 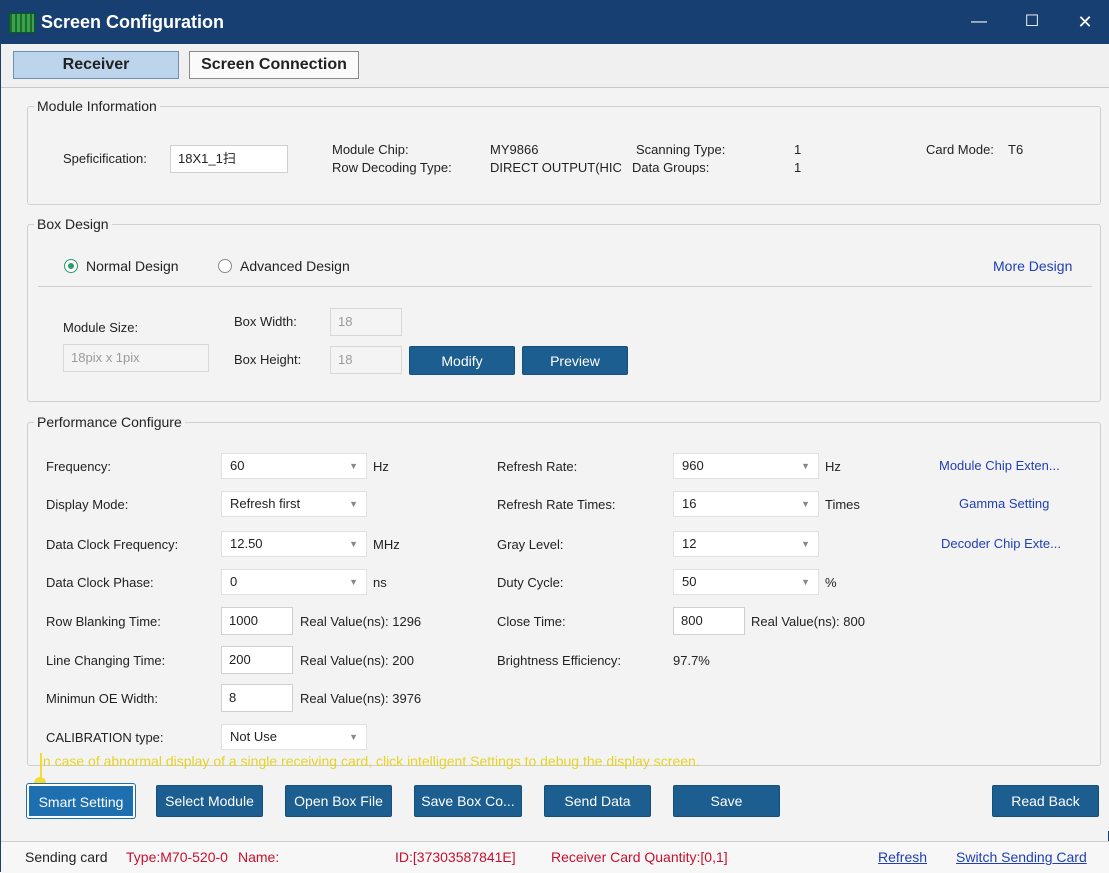 I want to click on brightness-efficiency-label: Brightness Efficiency:, so click(x=559, y=660).